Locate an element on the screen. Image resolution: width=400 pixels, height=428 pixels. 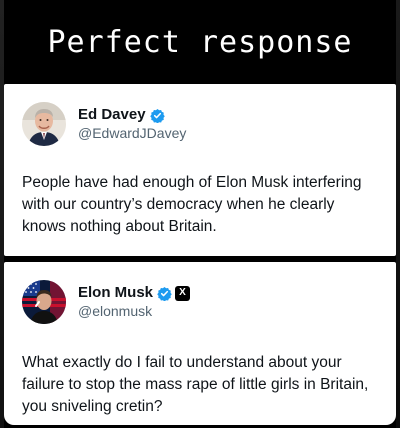
name-row: Elon Musk X is located at coordinates (134, 293).